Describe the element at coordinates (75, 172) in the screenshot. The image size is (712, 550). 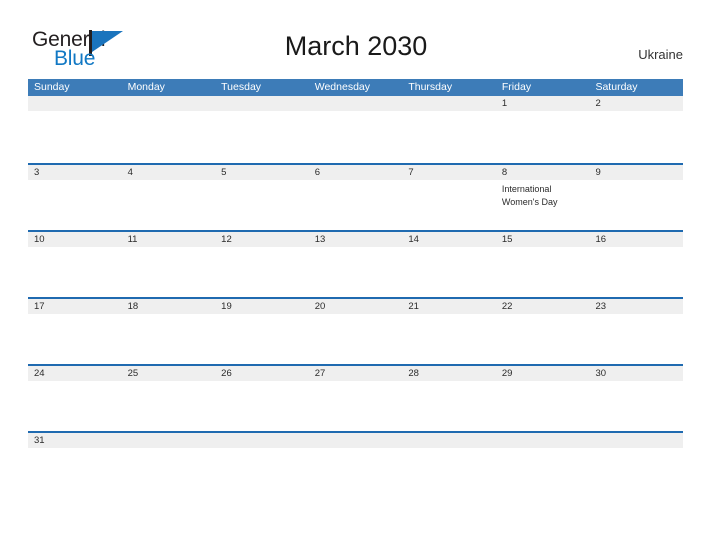
I see `day-number: 3` at that location.